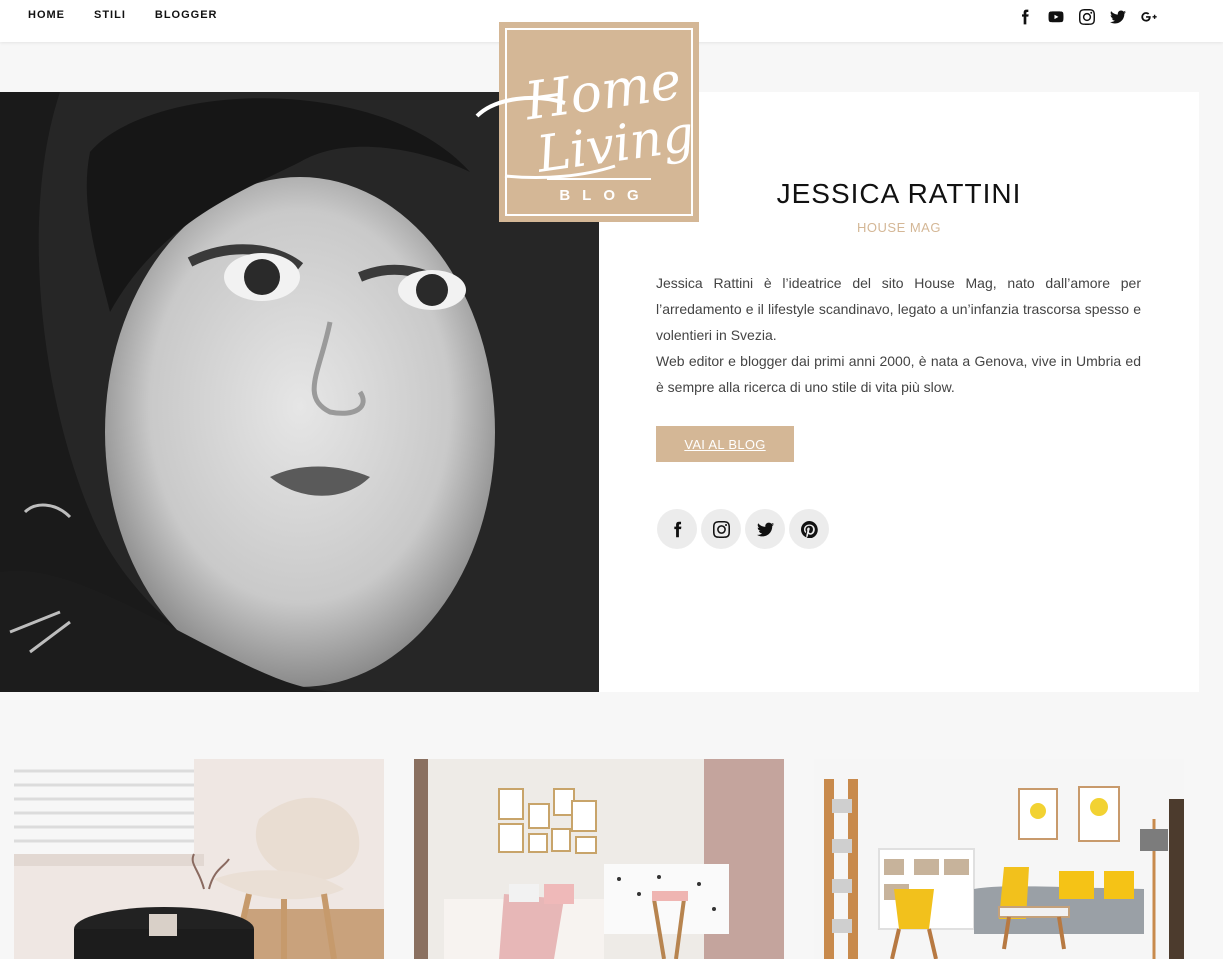 The width and height of the screenshot is (1223, 959). Describe the element at coordinates (725, 444) in the screenshot. I see `go-to-blog-button: VAI AL BLOG` at that location.